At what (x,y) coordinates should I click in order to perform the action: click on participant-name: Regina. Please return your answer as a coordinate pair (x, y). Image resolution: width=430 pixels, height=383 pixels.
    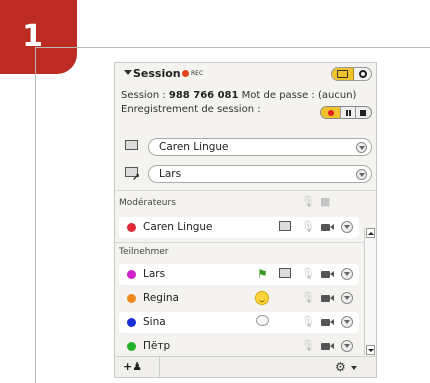
    Looking at the image, I should click on (161, 298).